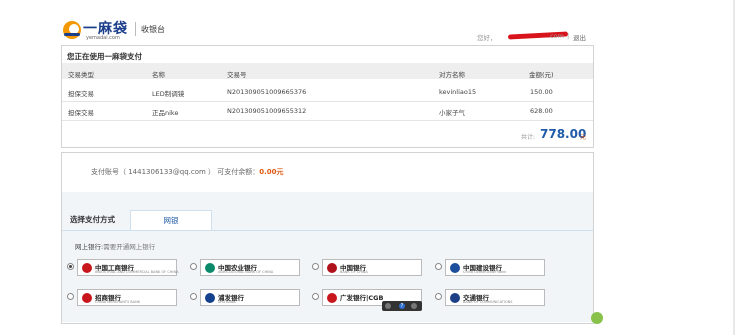 This screenshot has width=736, height=335. Describe the element at coordinates (137, 272) in the screenshot. I see `bank-subname: INDUSTRIAL AND COMMERCIAL BANK OF CHINA` at that location.